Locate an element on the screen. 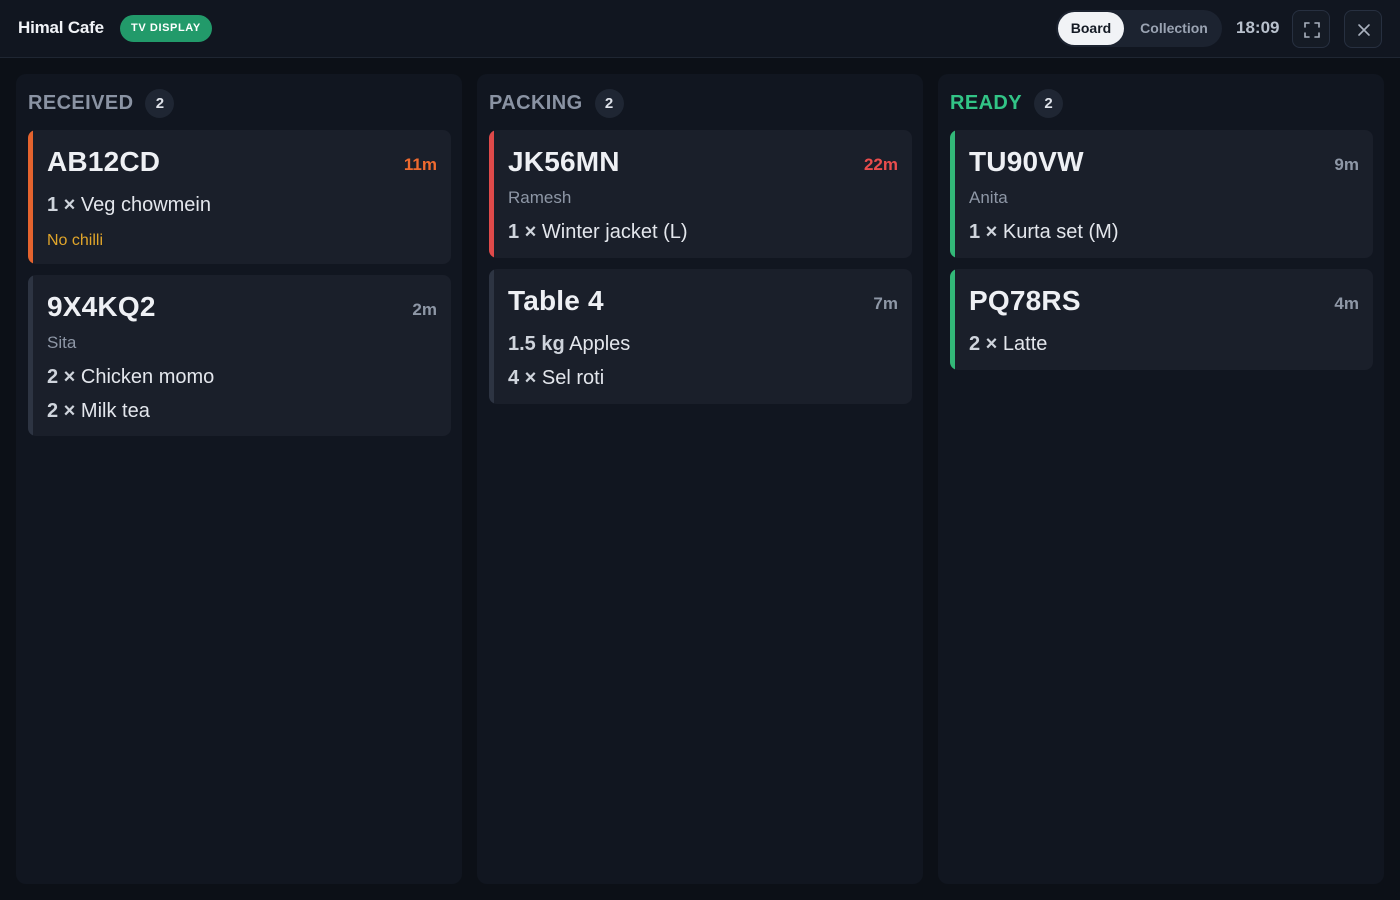 The width and height of the screenshot is (1400, 900). column-header: PACKING 2 is located at coordinates (556, 103).